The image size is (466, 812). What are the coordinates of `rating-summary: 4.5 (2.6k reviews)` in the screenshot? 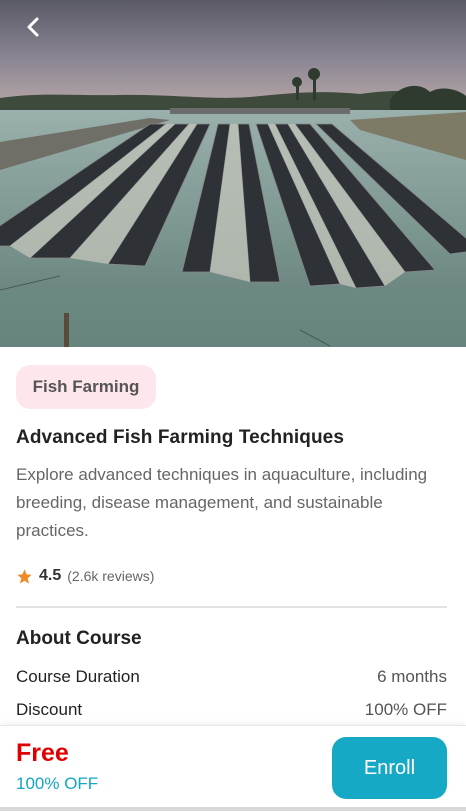 It's located at (85, 576).